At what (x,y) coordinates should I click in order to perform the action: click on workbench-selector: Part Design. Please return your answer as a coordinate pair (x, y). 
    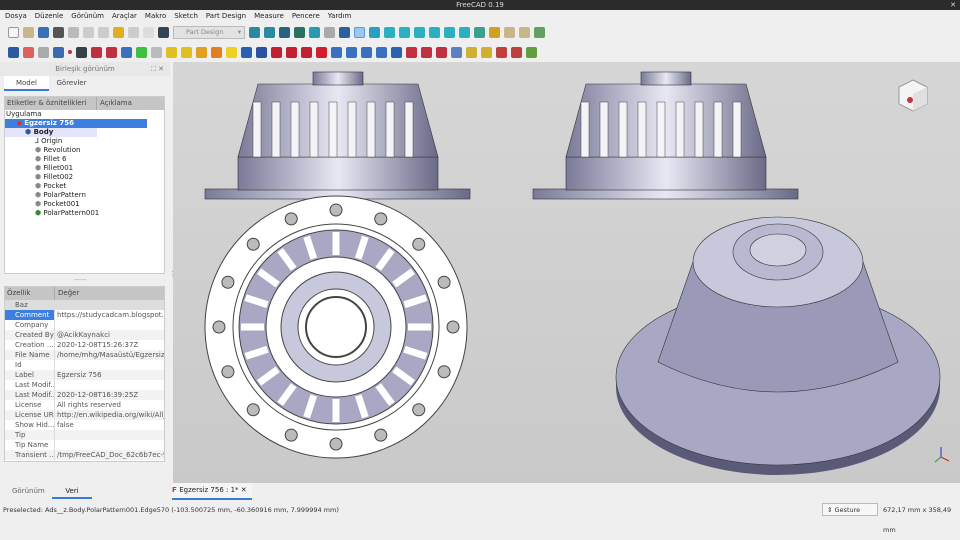
    Looking at the image, I should click on (209, 32).